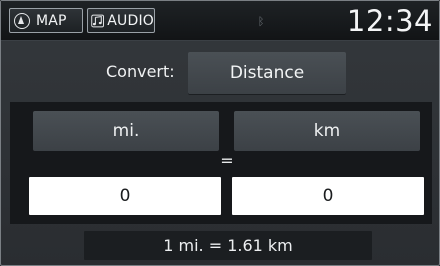 The image size is (440, 266). Describe the element at coordinates (328, 196) in the screenshot. I see `to-value-field: 0` at that location.